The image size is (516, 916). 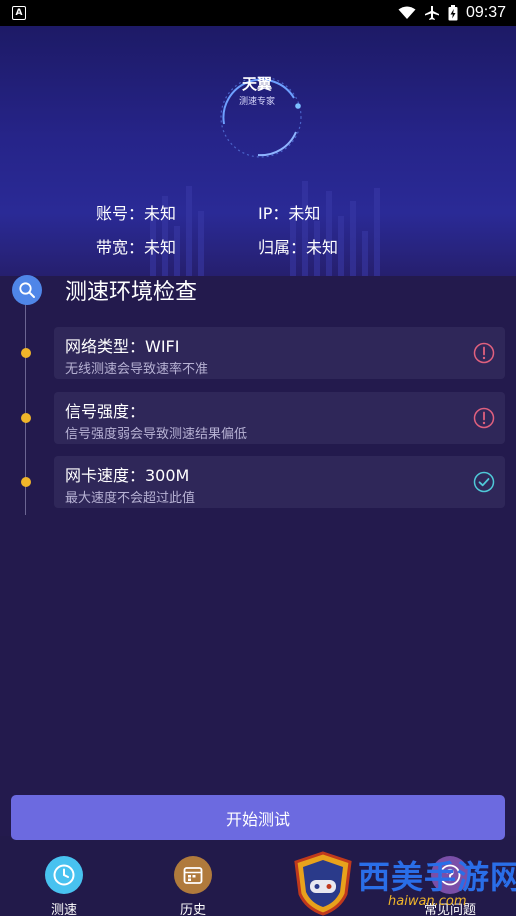 What do you see at coordinates (298, 247) in the screenshot?
I see `region-info: 归属：未知` at bounding box center [298, 247].